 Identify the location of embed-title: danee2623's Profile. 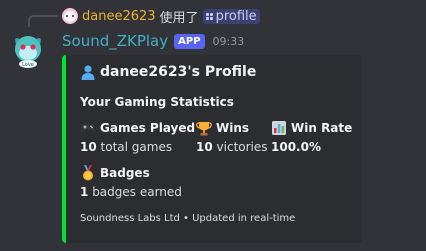
(168, 72).